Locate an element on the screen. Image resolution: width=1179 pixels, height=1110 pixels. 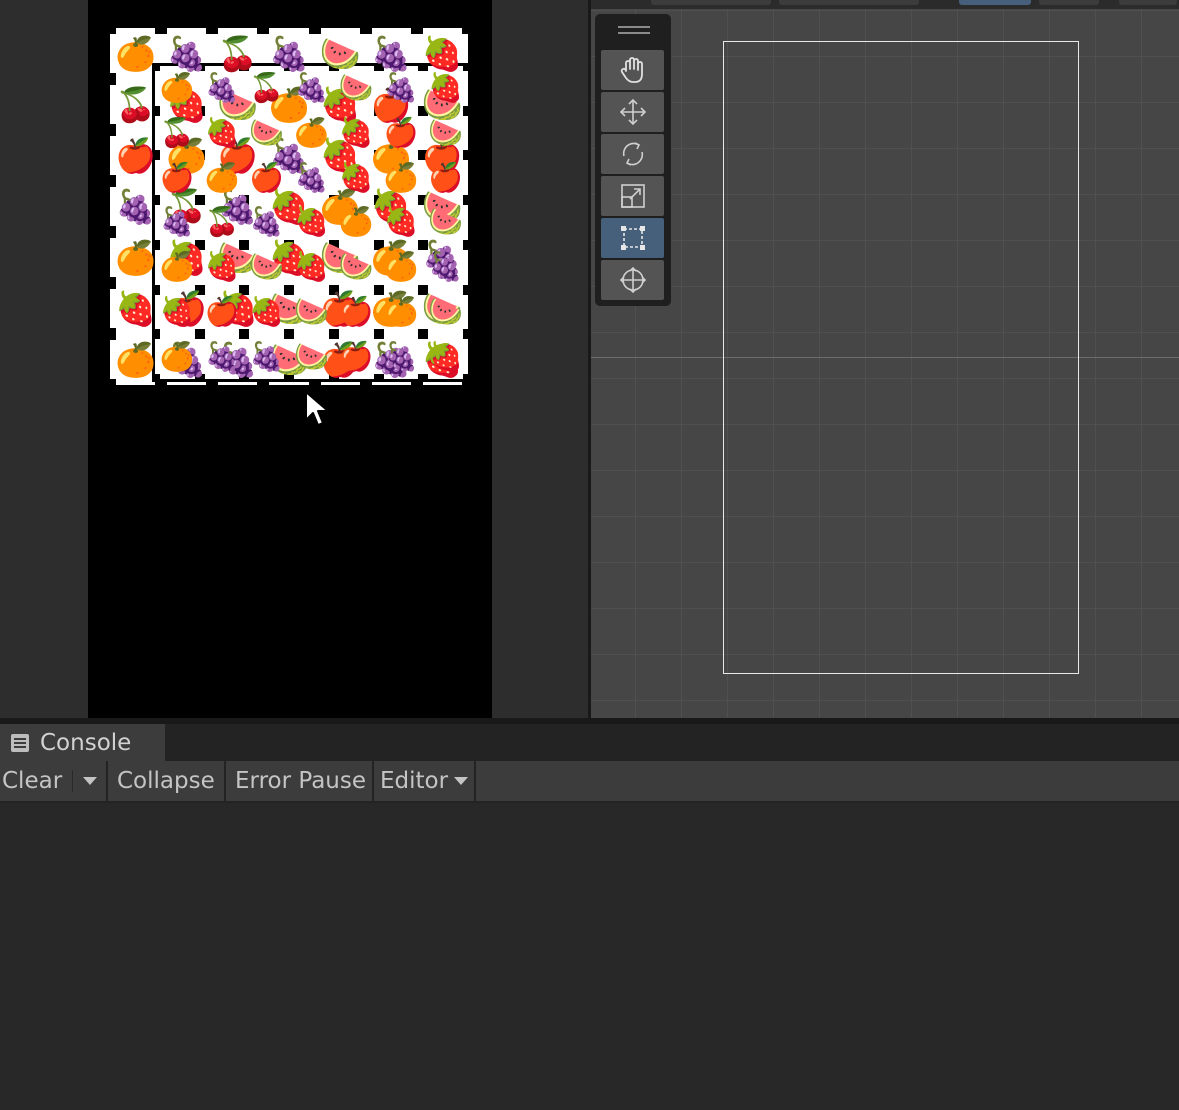
clear-button: Clear is located at coordinates (32, 781).